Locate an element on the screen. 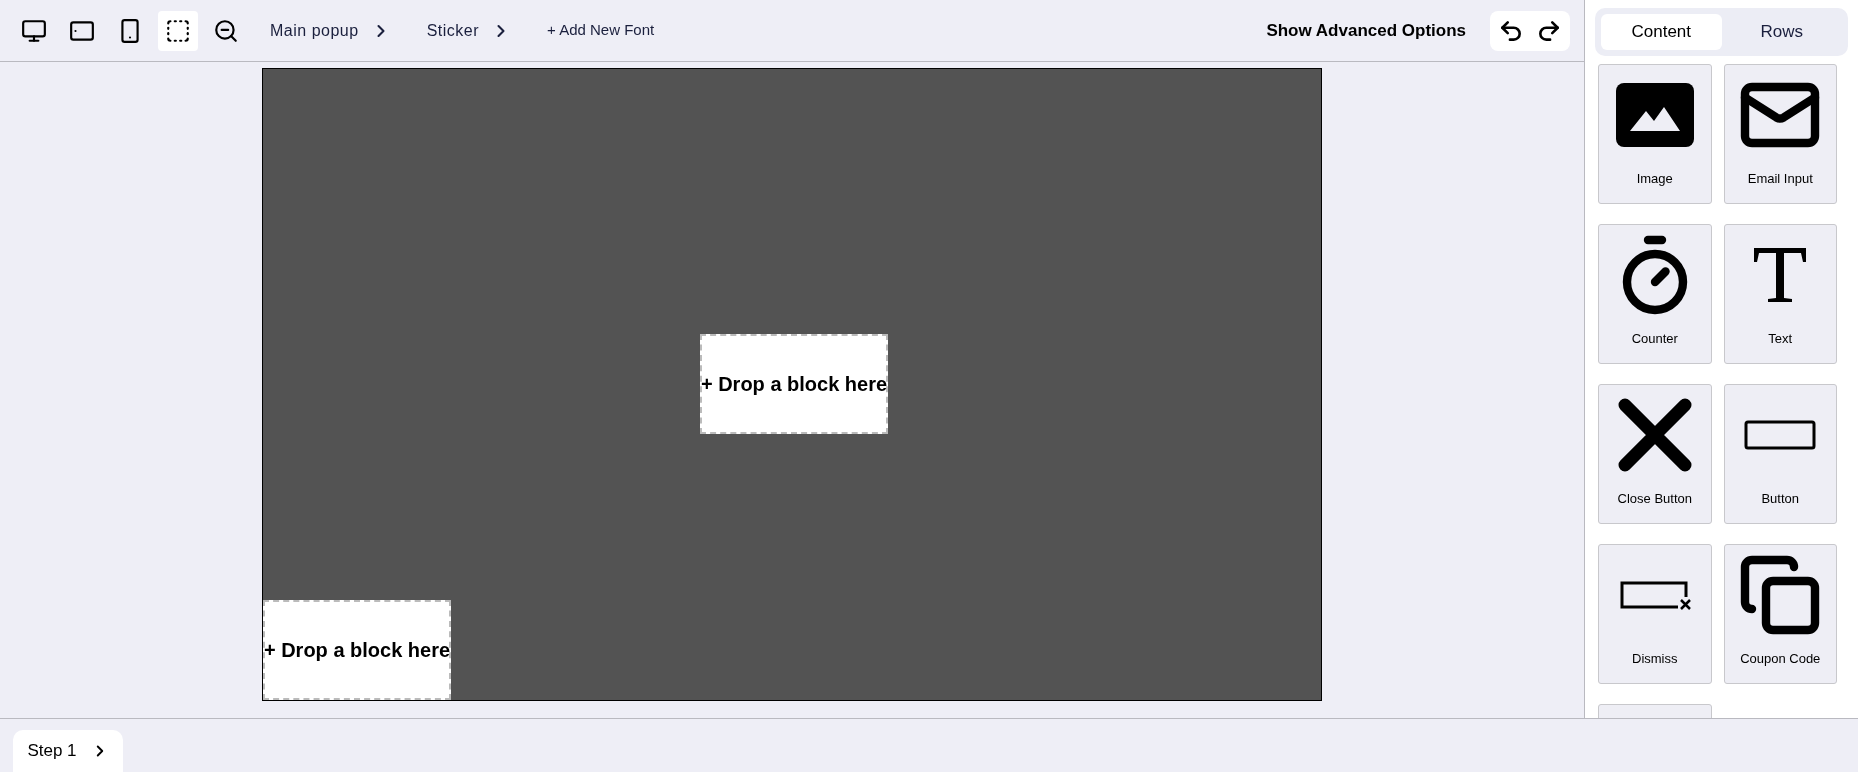  view-button is located at coordinates (178, 30).